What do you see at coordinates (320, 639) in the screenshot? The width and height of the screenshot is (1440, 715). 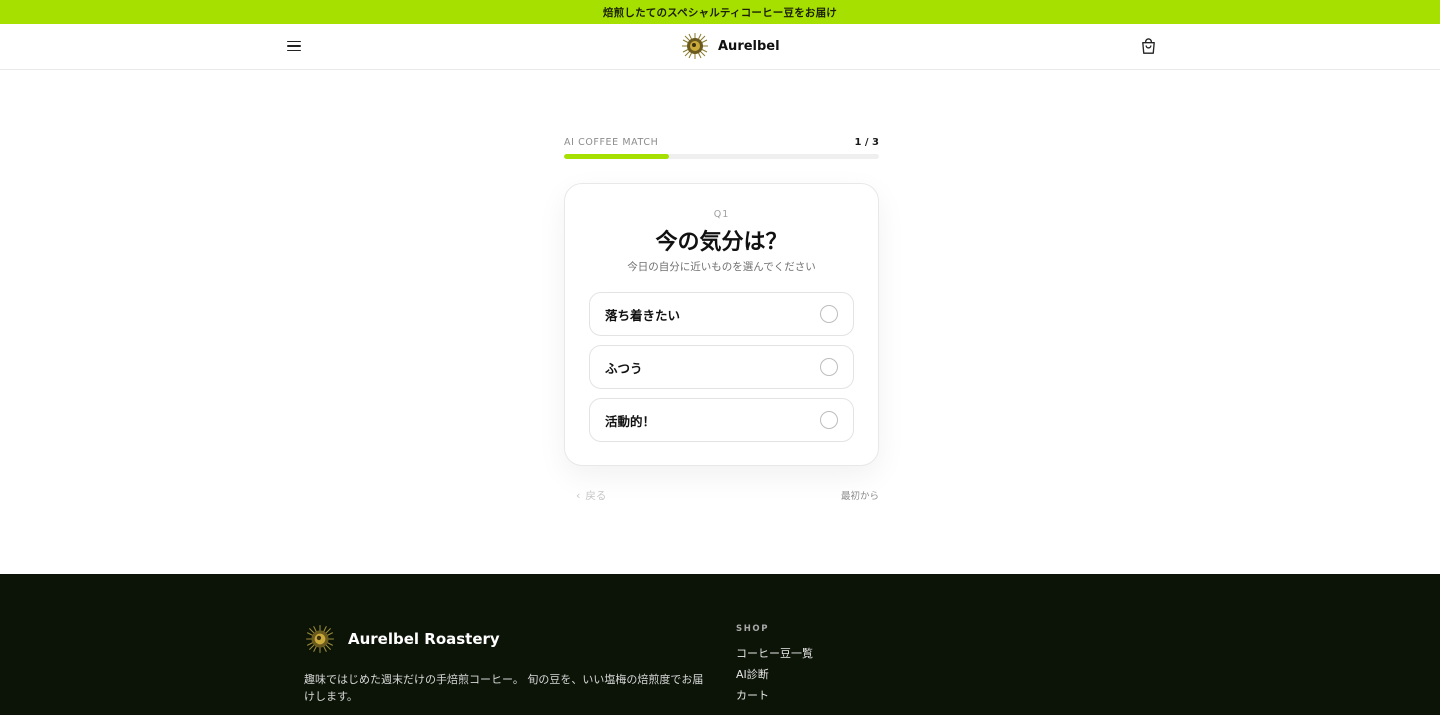 I see `footer-logo-icon` at bounding box center [320, 639].